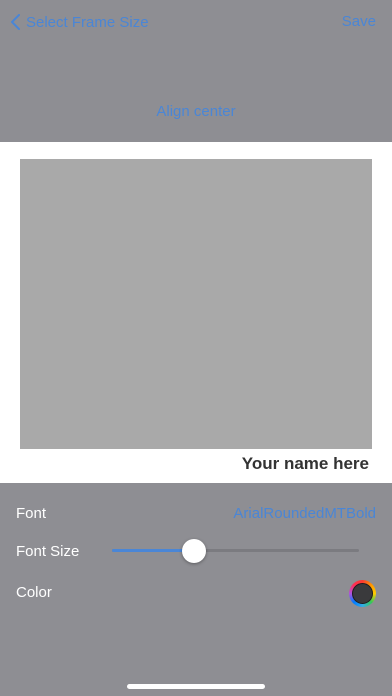 This screenshot has height=696, width=392. What do you see at coordinates (15, 22) in the screenshot?
I see `chevron-left-icon` at bounding box center [15, 22].